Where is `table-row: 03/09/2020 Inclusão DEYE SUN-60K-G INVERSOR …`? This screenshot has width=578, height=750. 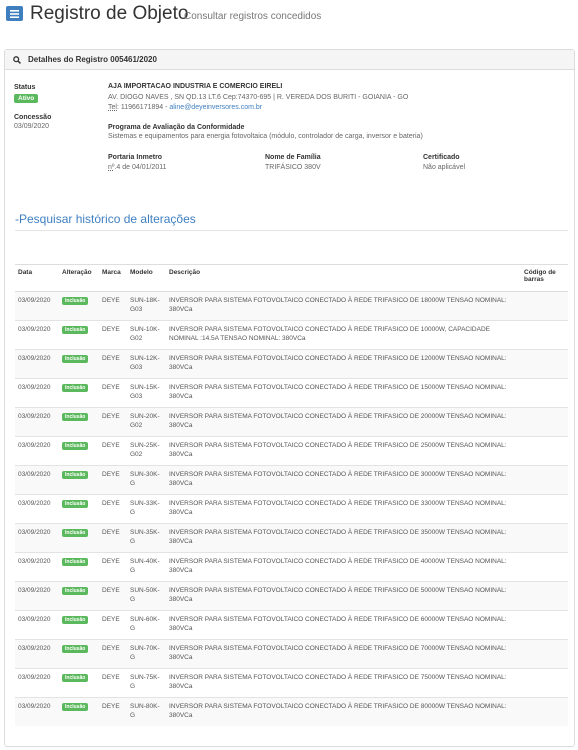 table-row: 03/09/2020 Inclusão DEYE SUN-60K-G INVERSOR … is located at coordinates (291, 624).